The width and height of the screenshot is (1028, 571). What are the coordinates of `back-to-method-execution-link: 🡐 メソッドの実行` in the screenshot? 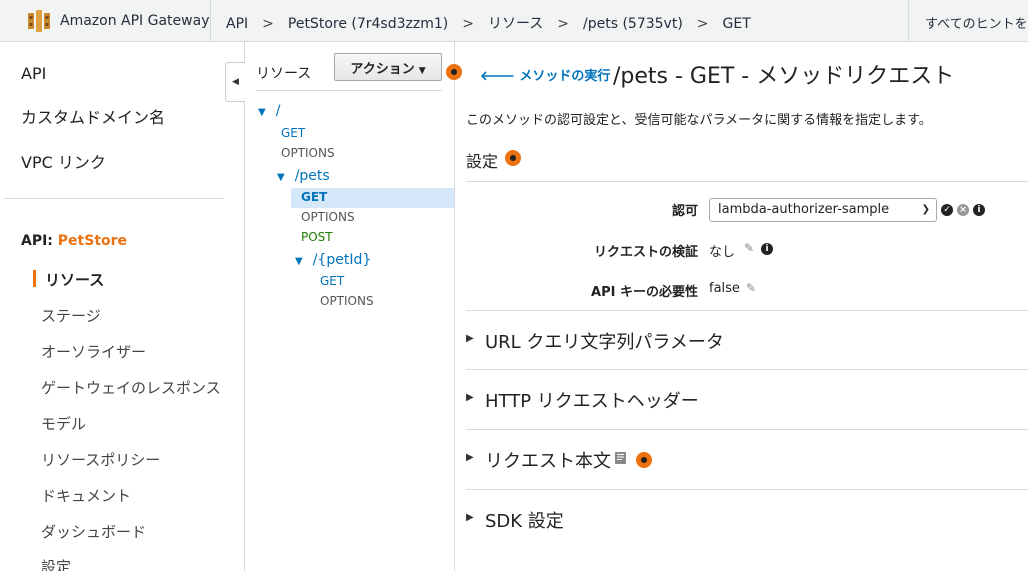 It's located at (545, 74).